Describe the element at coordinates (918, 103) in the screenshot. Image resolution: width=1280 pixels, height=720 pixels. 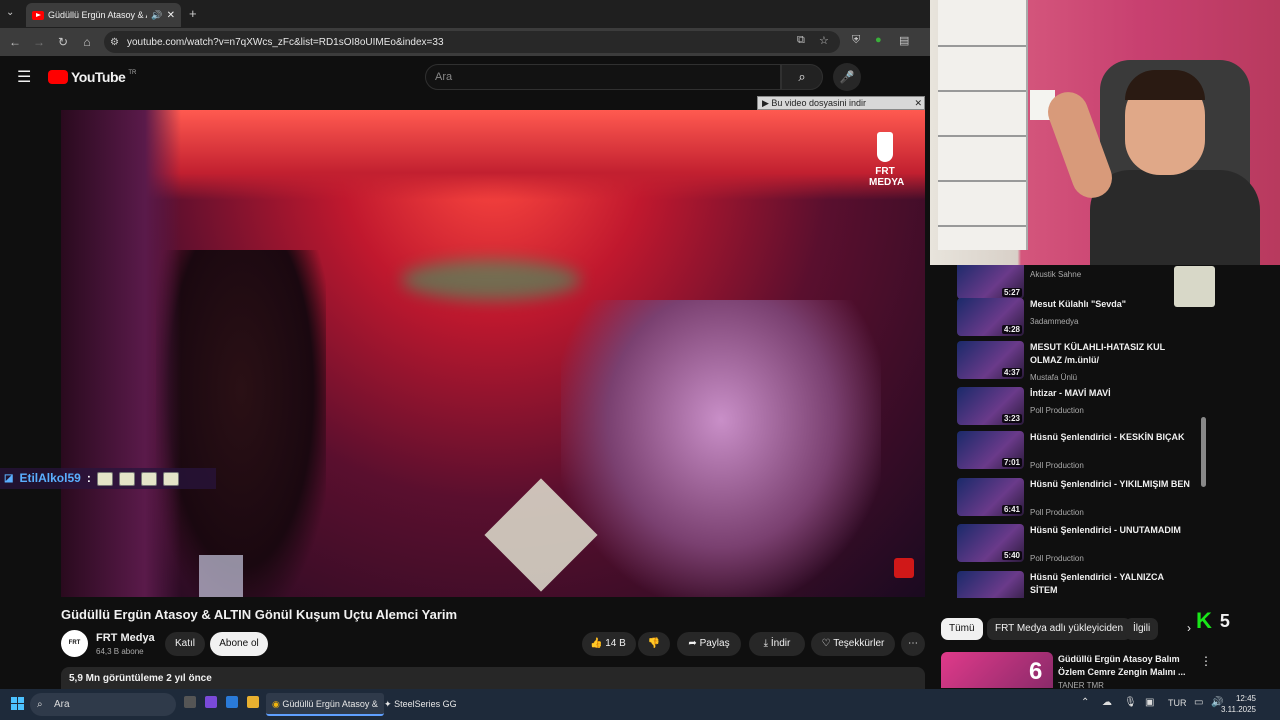
I see `close-icon: ✕` at that location.